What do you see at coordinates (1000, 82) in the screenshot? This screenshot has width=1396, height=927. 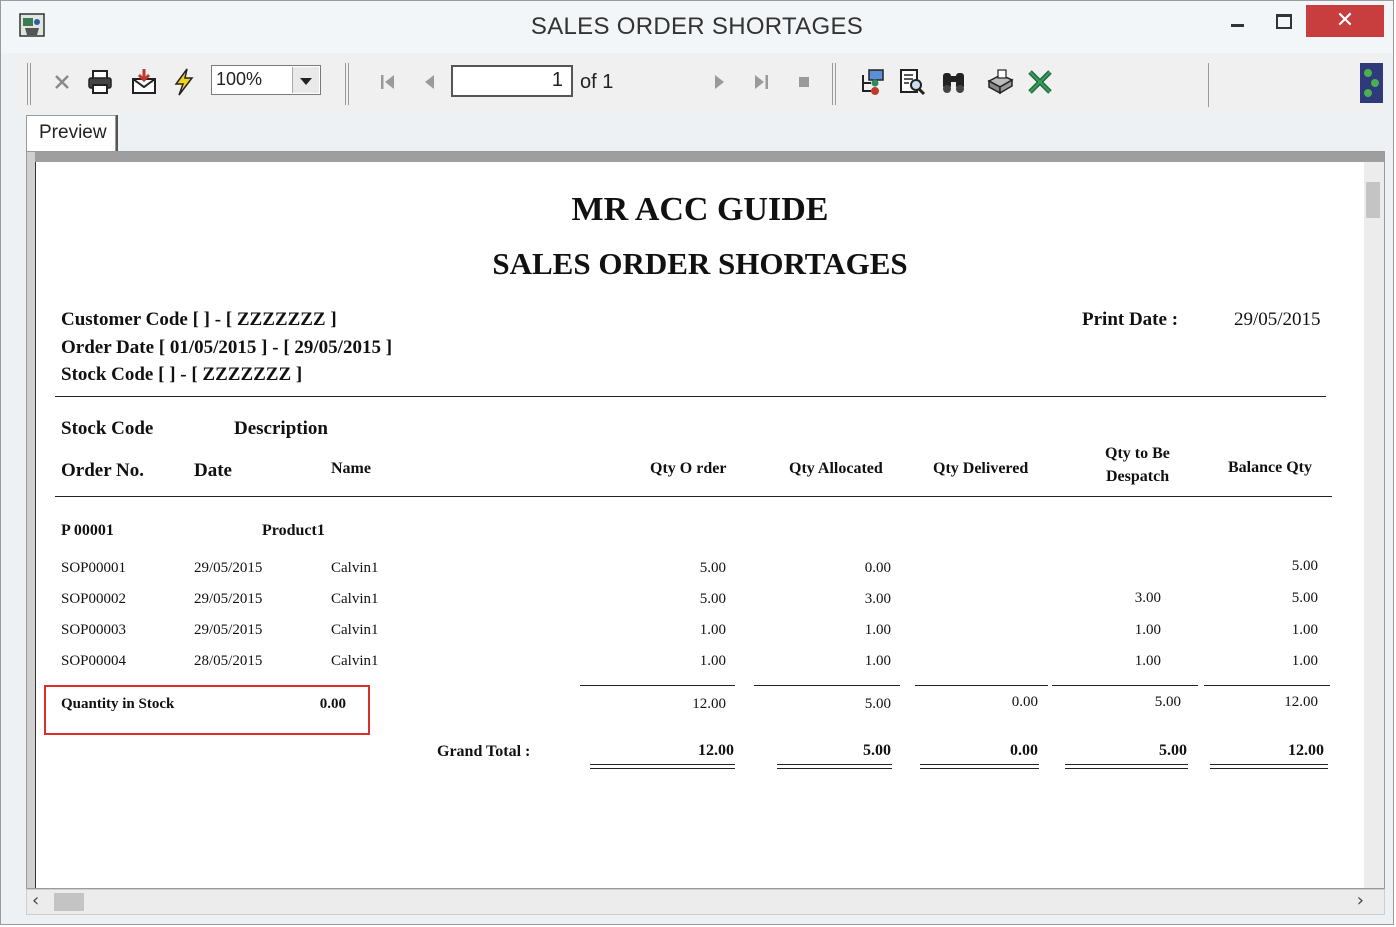 I see `print-setup-icon` at bounding box center [1000, 82].